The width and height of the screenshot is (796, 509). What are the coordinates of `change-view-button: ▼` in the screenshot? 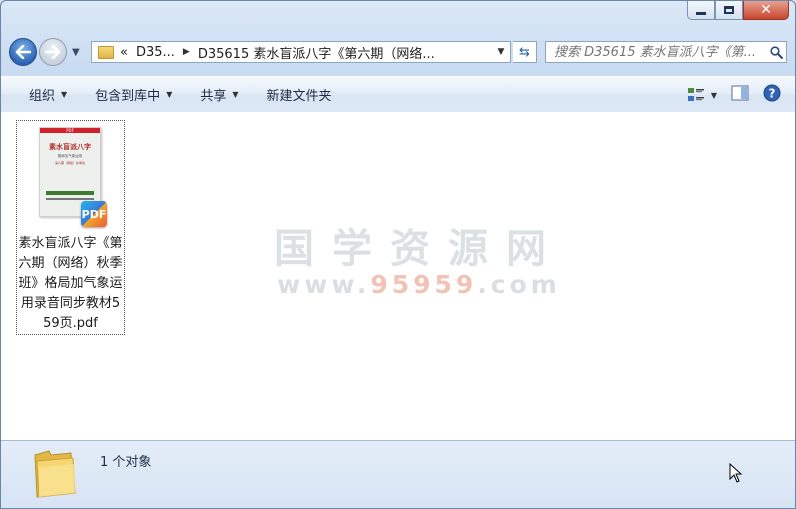 It's located at (702, 95).